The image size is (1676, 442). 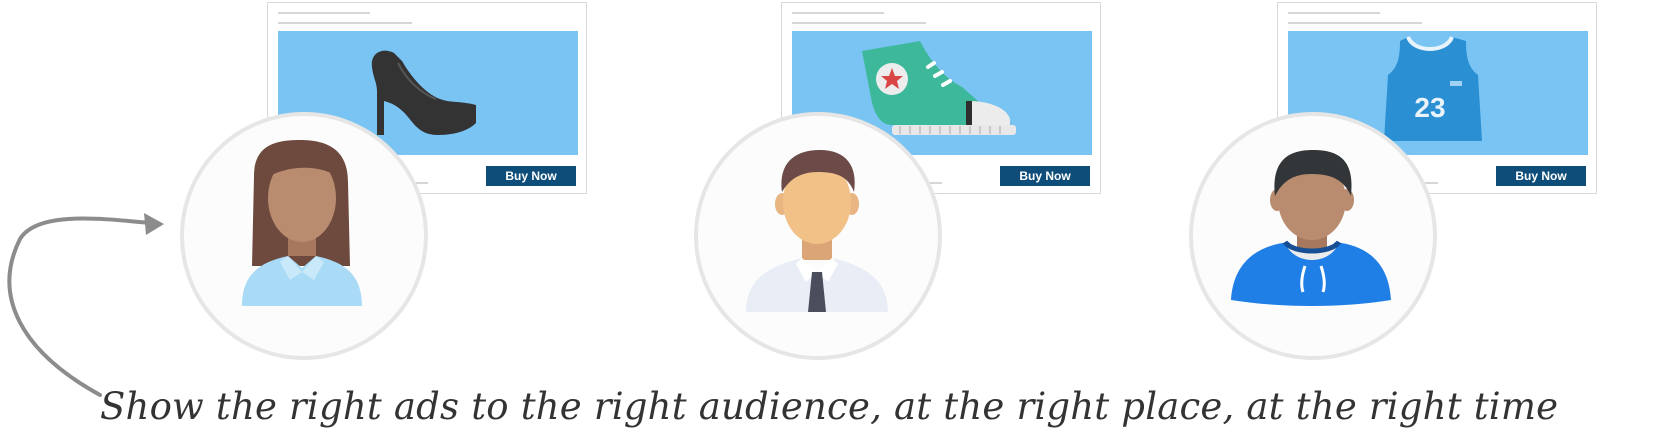 What do you see at coordinates (302, 223) in the screenshot?
I see `woman-avatar-icon` at bounding box center [302, 223].